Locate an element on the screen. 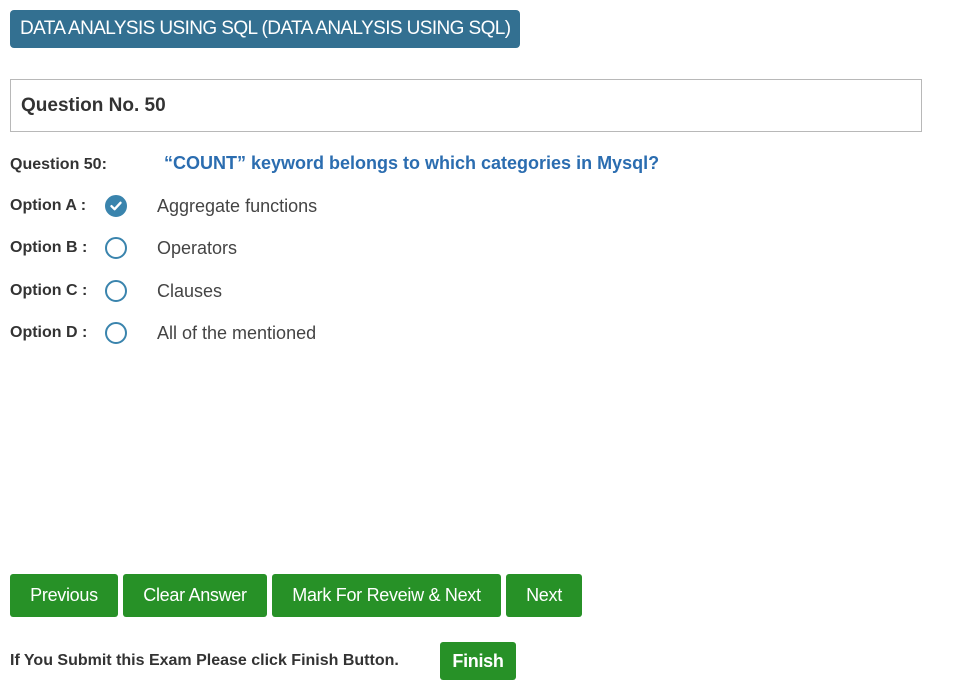 The image size is (953, 680). option-d-label: Option D : is located at coordinates (49, 332).